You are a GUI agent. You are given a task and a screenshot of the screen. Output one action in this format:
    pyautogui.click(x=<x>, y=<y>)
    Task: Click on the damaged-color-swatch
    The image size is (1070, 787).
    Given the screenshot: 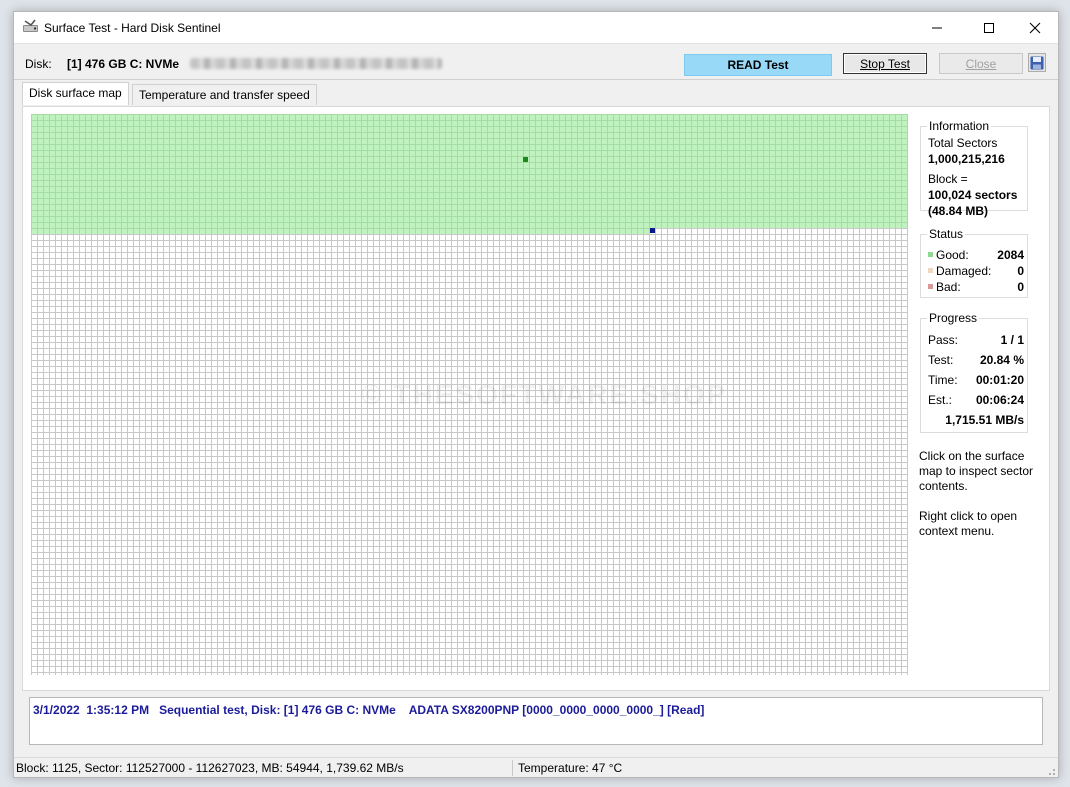 What is the action you would take?
    pyautogui.click(x=930, y=271)
    